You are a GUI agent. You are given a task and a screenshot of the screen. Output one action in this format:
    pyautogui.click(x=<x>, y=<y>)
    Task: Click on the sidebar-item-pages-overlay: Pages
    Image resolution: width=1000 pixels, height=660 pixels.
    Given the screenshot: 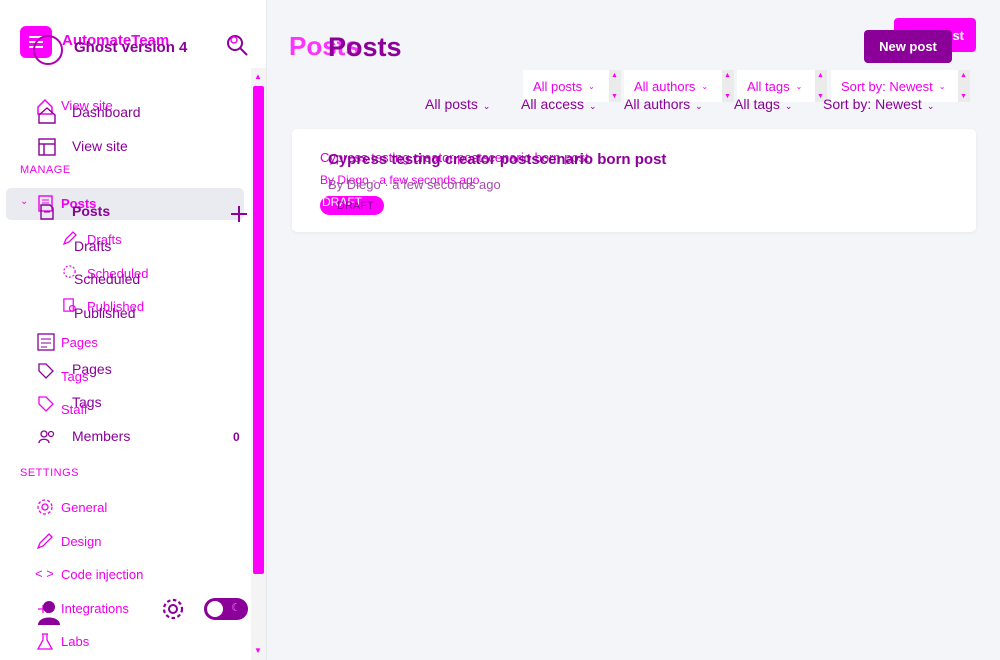 What is the action you would take?
    pyautogui.click(x=79, y=342)
    